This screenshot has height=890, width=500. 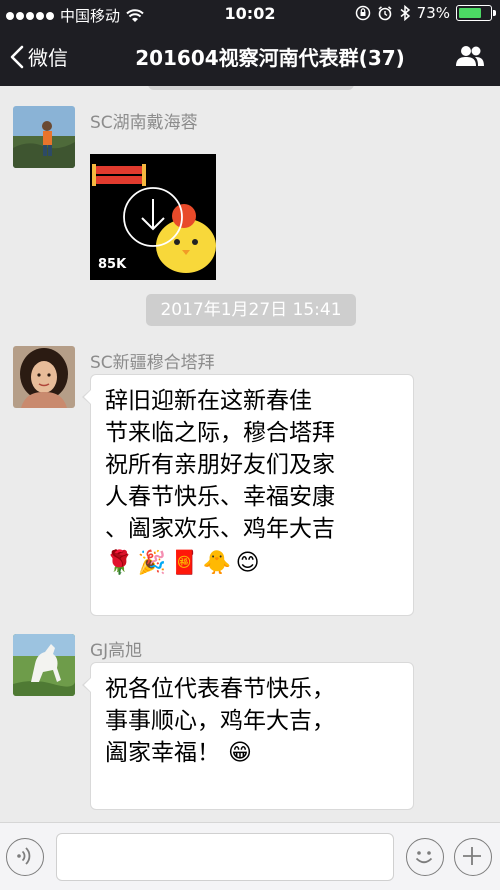 What do you see at coordinates (250, 14) in the screenshot?
I see `status-bar: 中国移动 10:02 73%` at bounding box center [250, 14].